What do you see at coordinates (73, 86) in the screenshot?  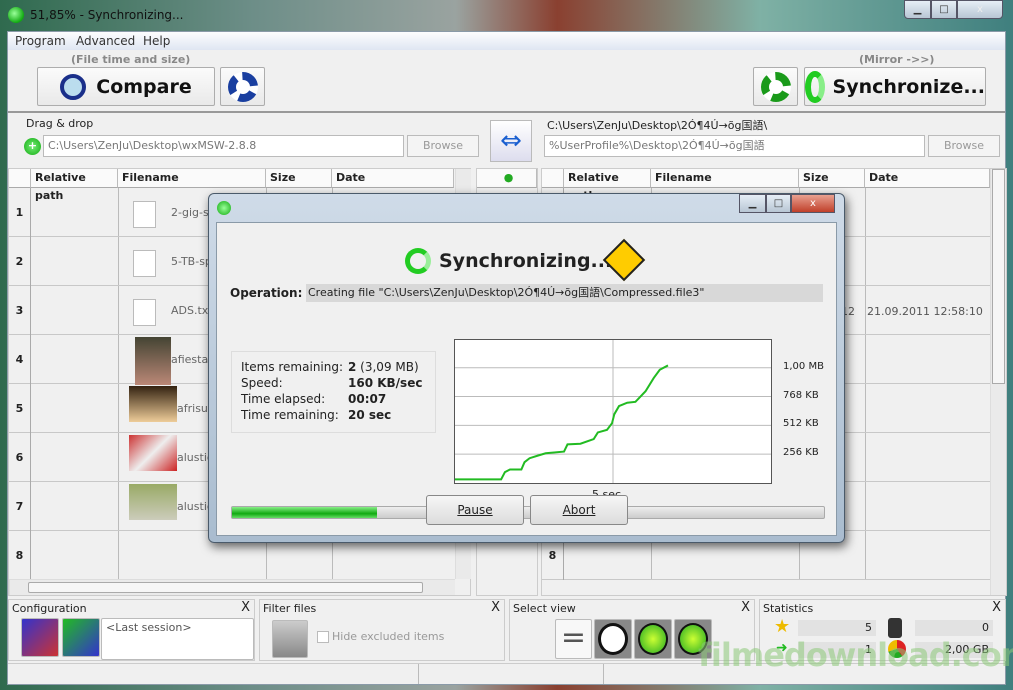 I see `magnifier-icon` at bounding box center [73, 86].